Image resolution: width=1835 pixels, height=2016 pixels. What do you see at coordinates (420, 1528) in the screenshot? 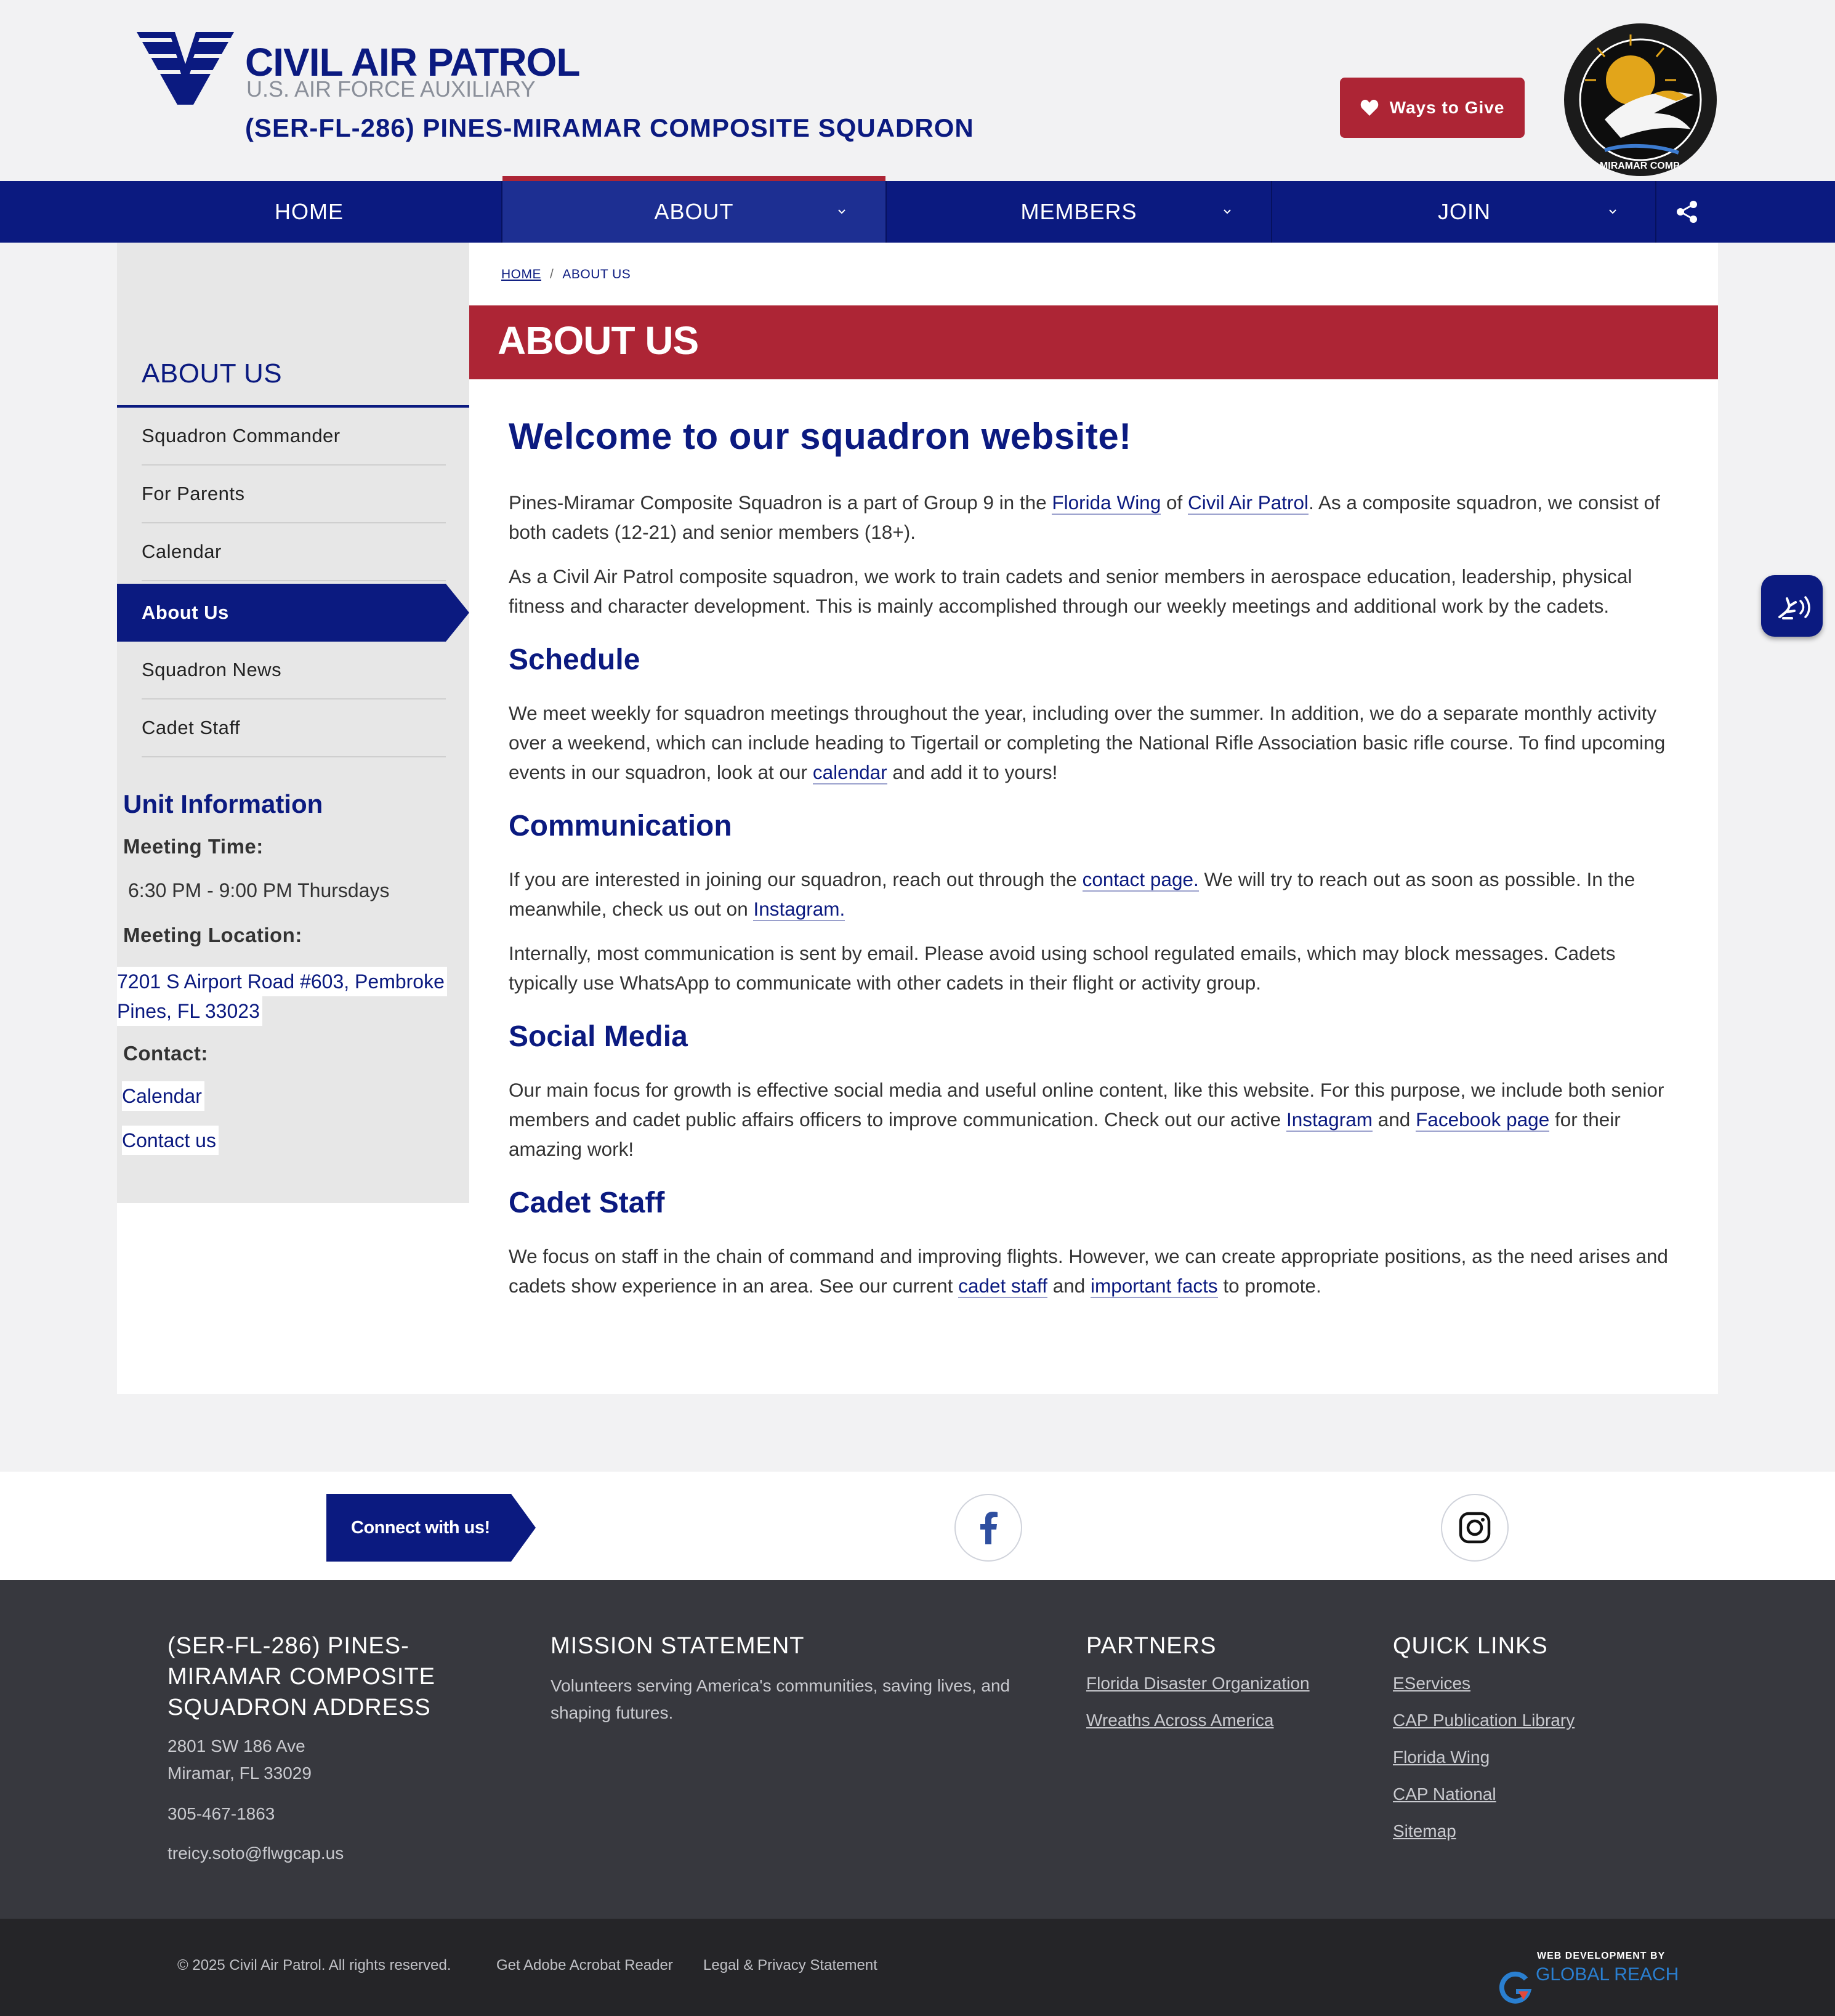
I see `connect-label: Connect with us!` at bounding box center [420, 1528].